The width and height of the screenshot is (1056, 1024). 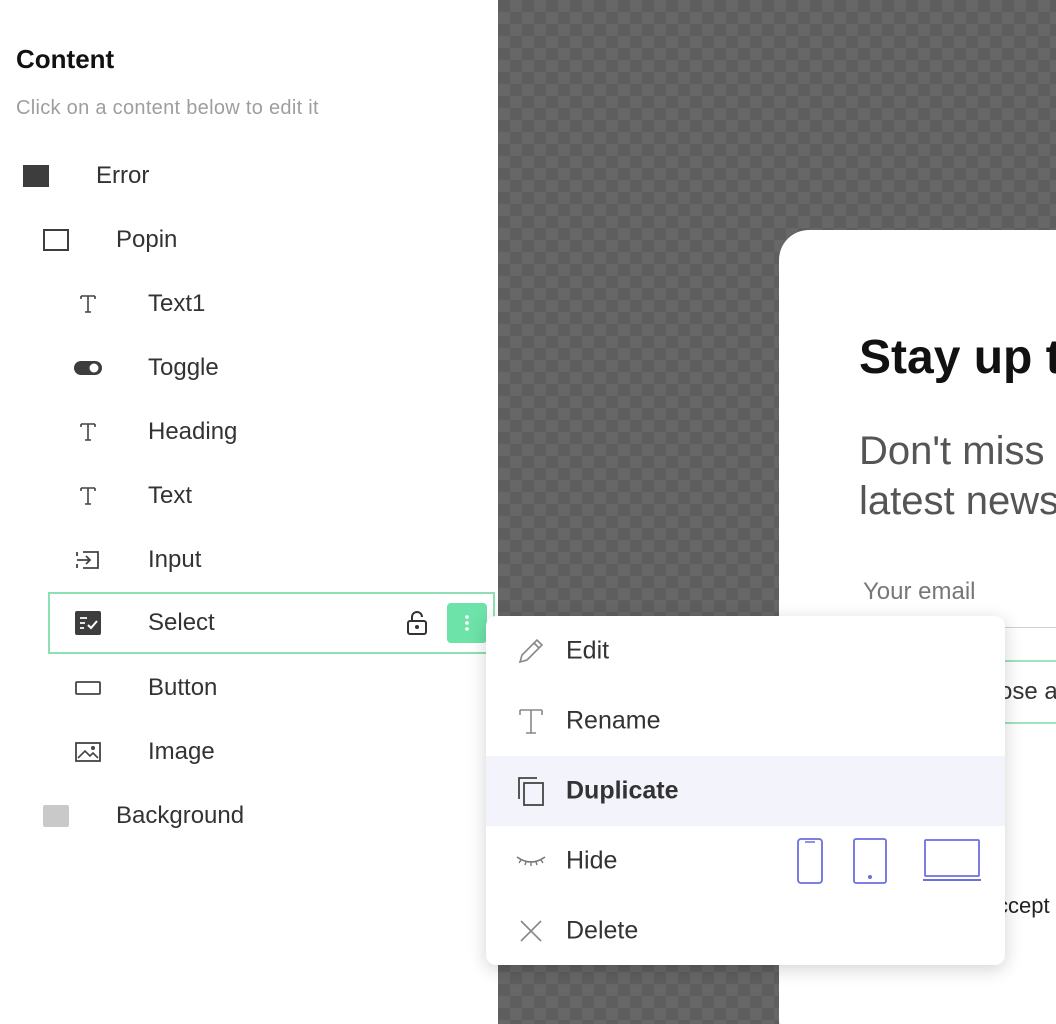 I want to click on popin-input-placeholder: Your email, so click(x=919, y=592).